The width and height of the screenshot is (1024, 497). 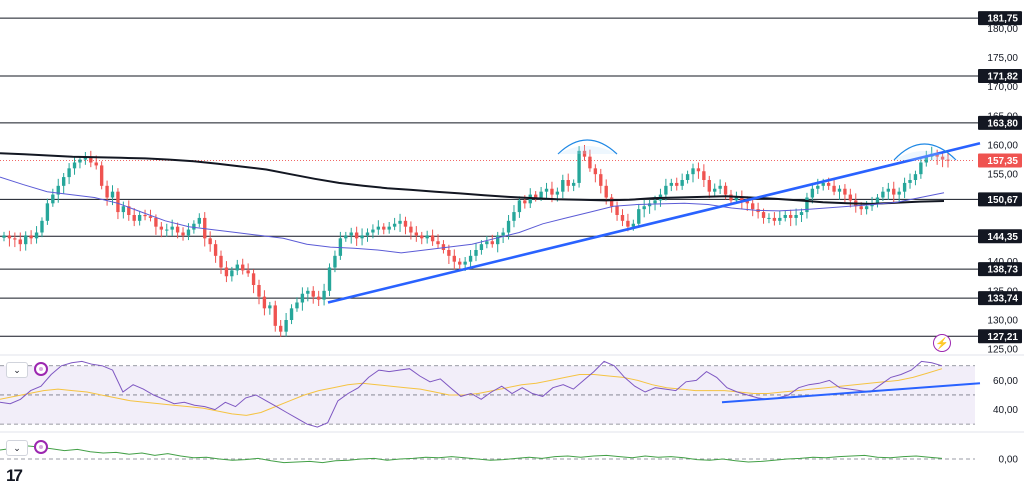 What do you see at coordinates (14, 475) in the screenshot?
I see `tradingview-logo: 17` at bounding box center [14, 475].